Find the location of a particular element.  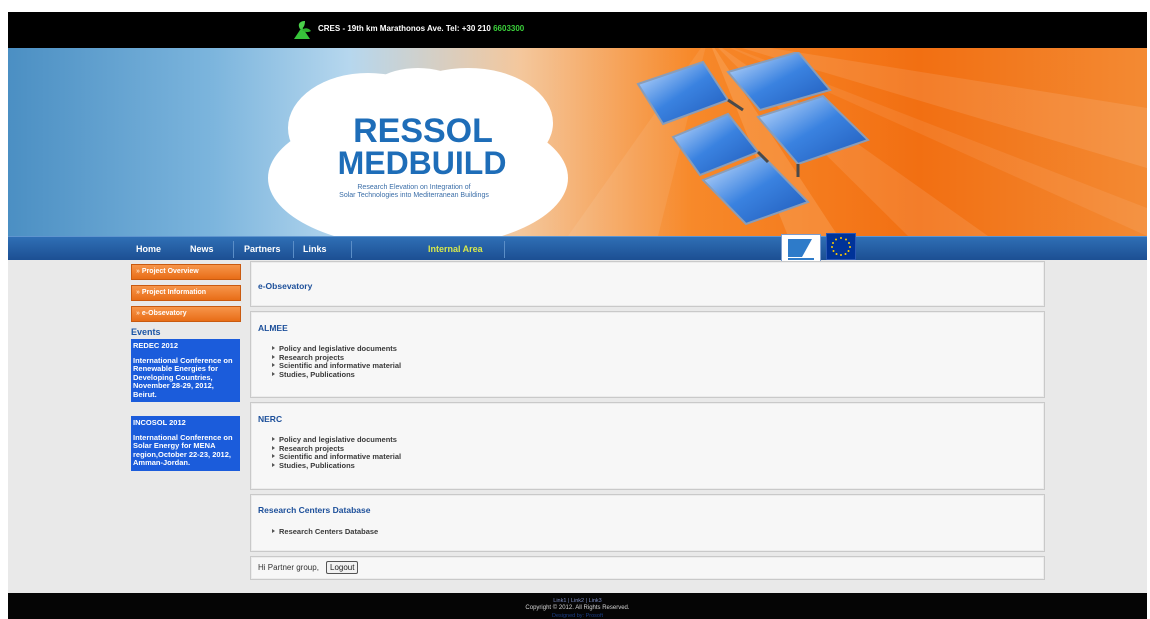

brand-logo-bottom: MEDBUILD is located at coordinates (422, 163).